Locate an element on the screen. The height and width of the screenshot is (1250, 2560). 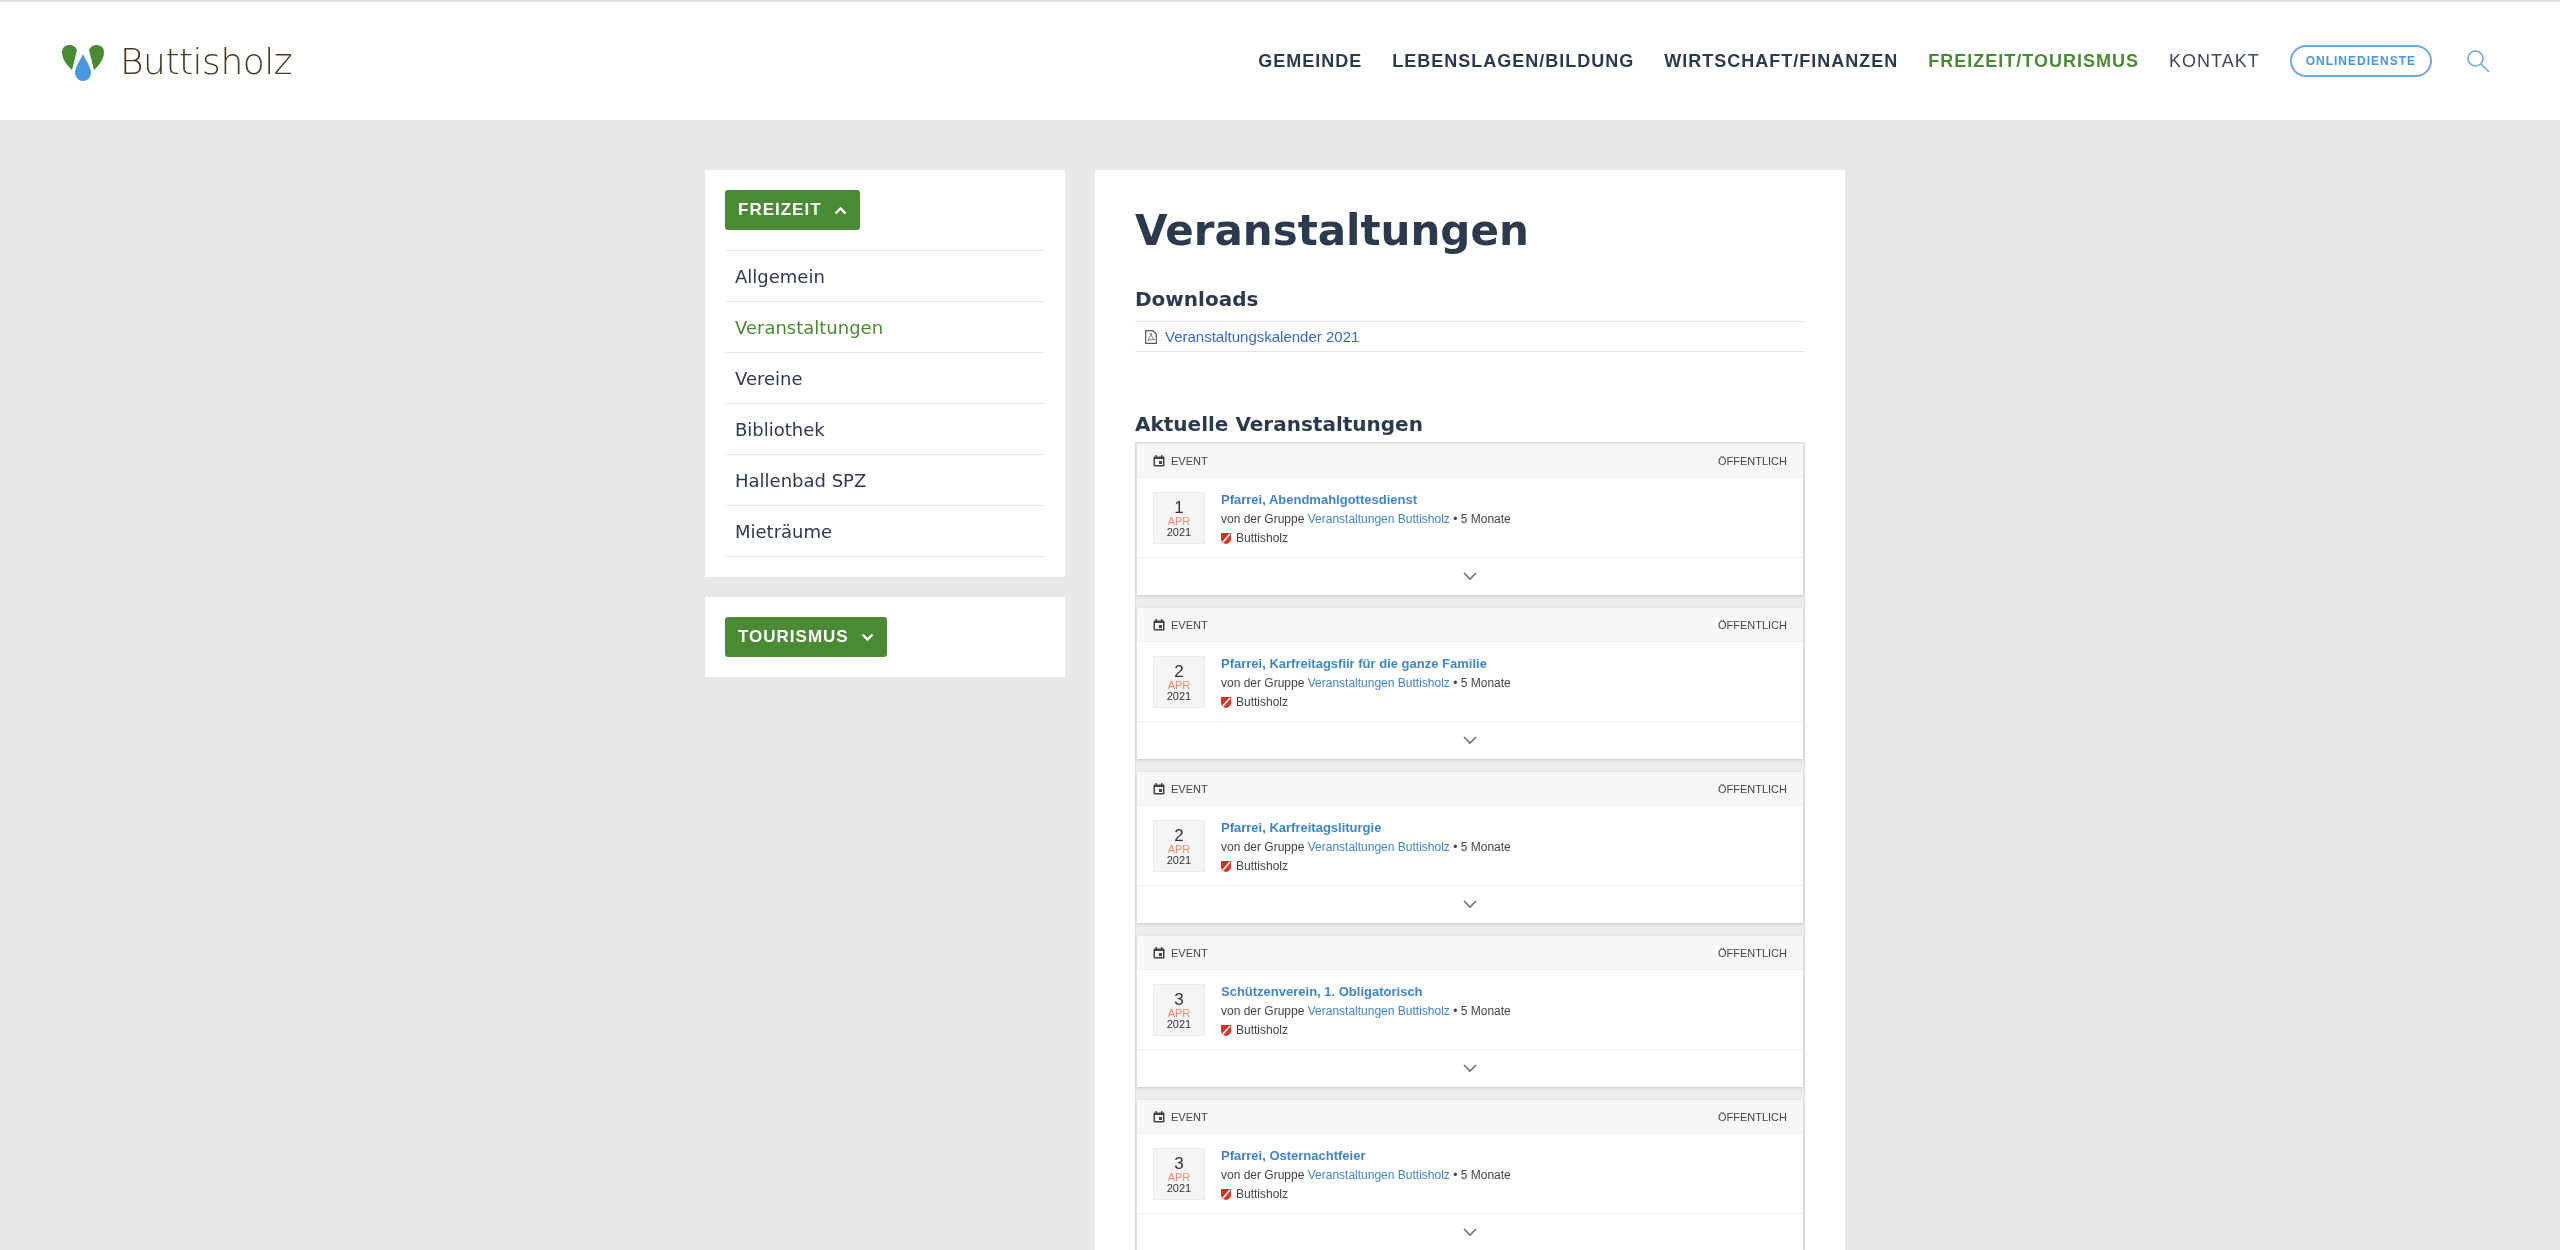
sidebar-link: Veranstaltungen is located at coordinates (809, 327).